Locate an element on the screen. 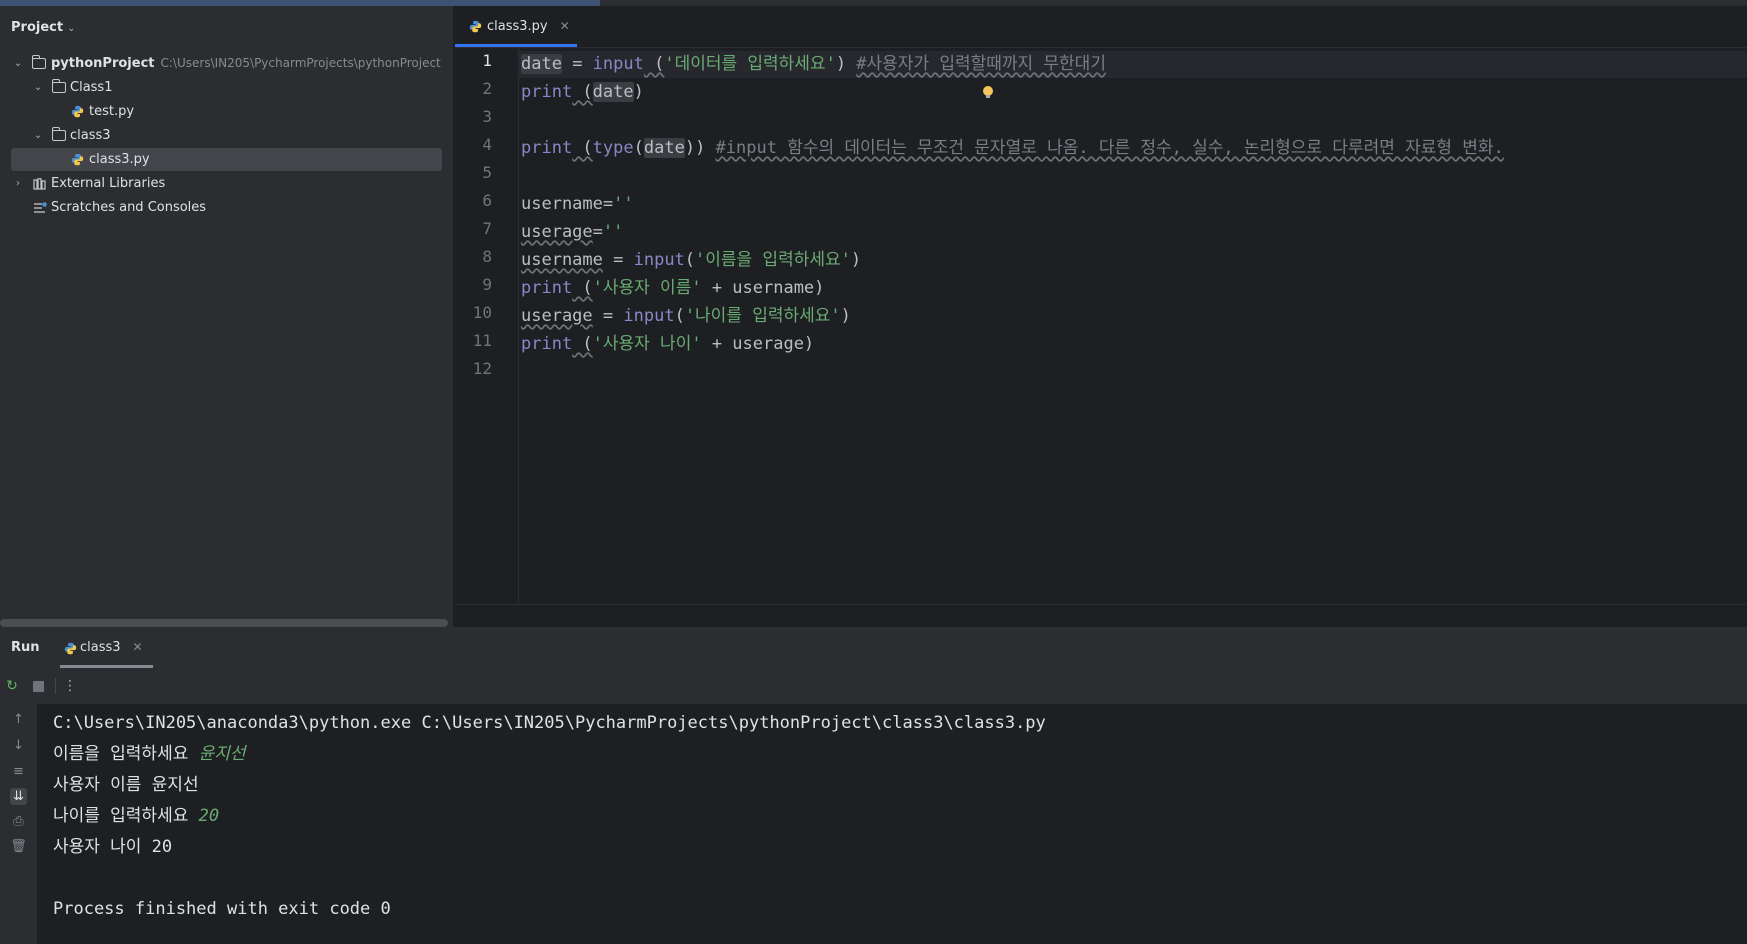 The height and width of the screenshot is (944, 1747). tree-item-test-py: test.py is located at coordinates (226, 111).